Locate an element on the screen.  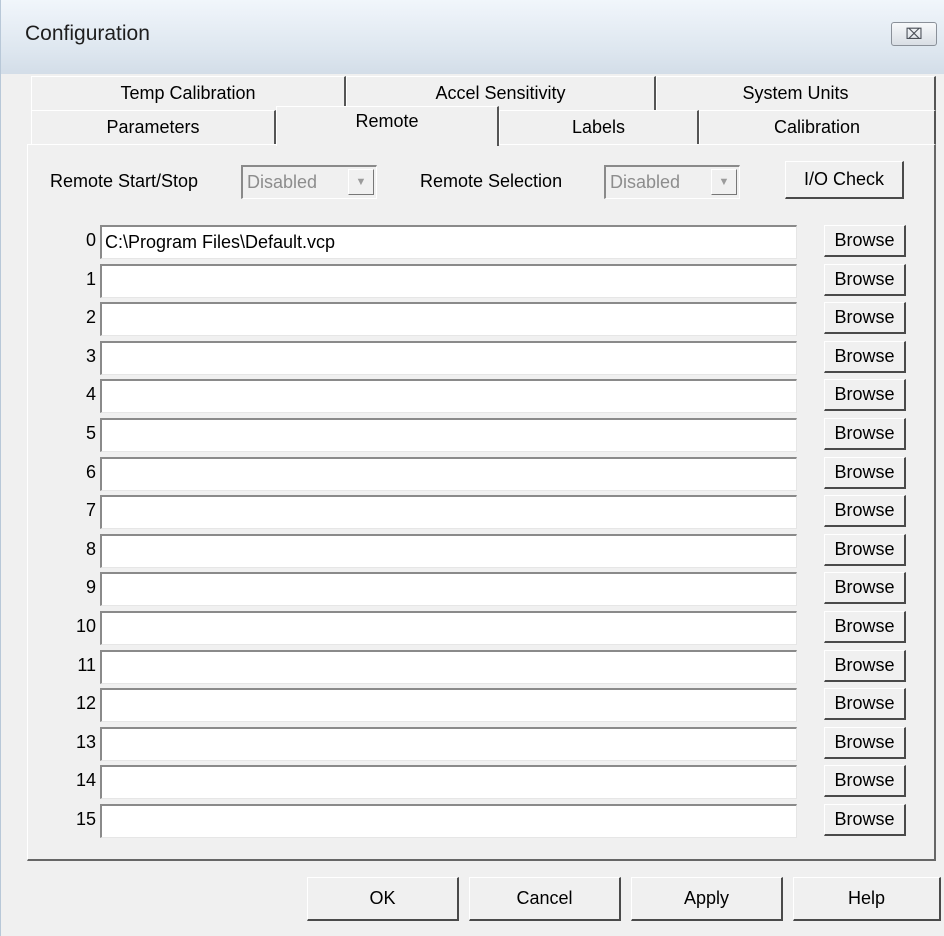
tab-label: Calibration is located at coordinates (817, 127).